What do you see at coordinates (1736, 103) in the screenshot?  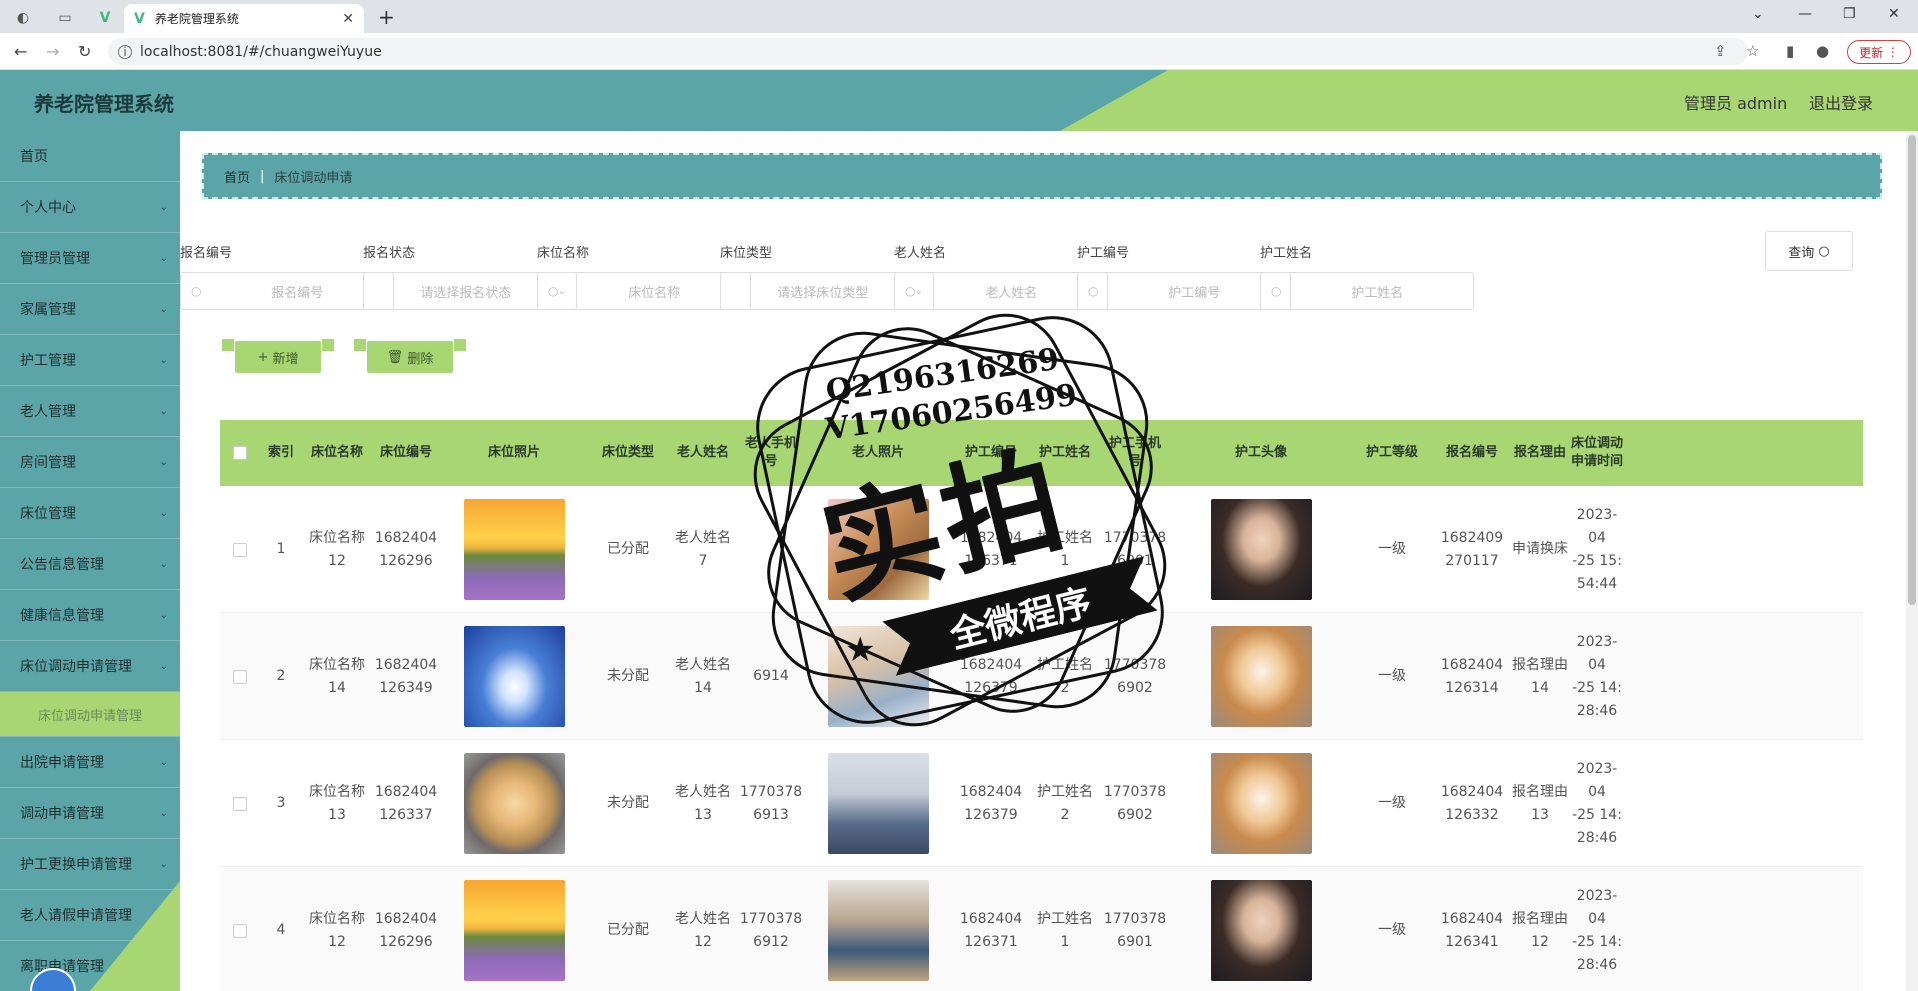 I see `current-user: 管理员 admin` at bounding box center [1736, 103].